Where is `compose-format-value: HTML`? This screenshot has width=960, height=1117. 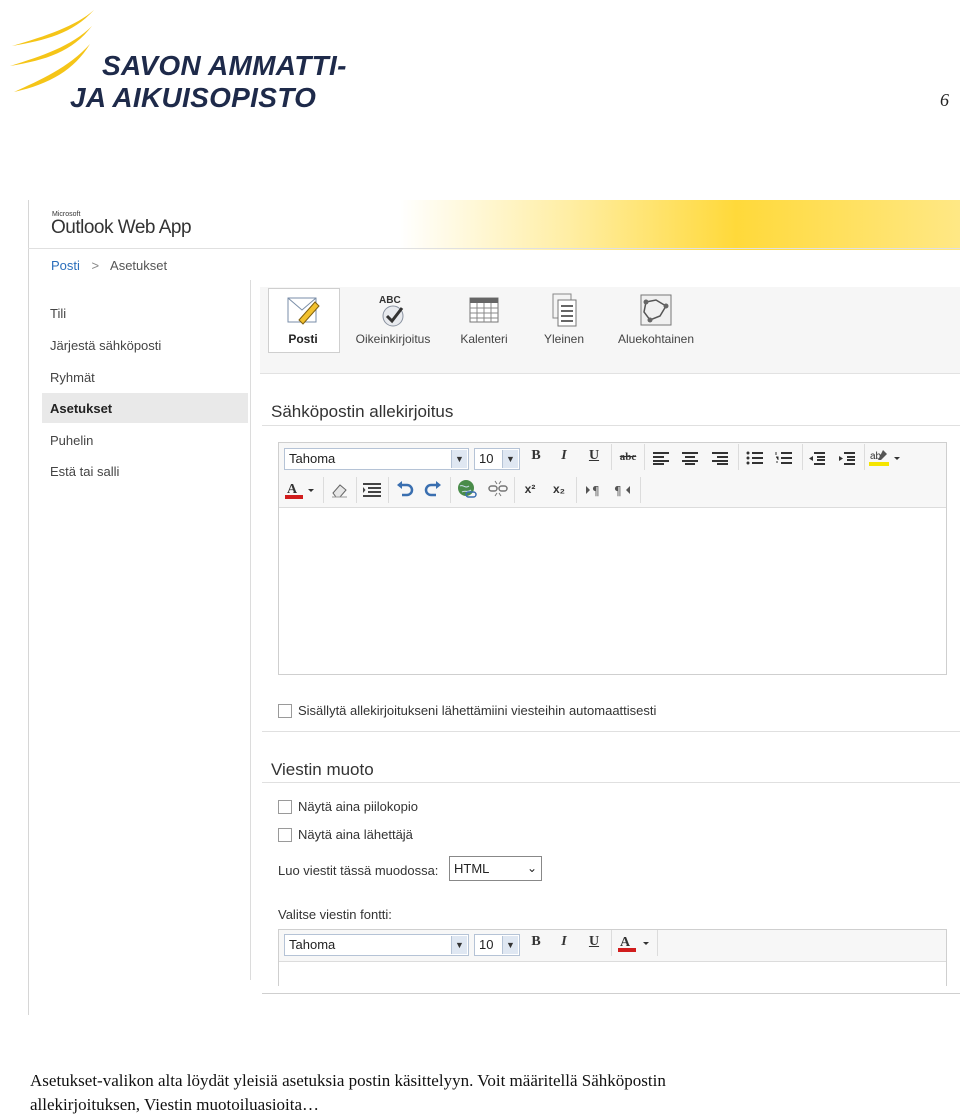
compose-format-value: HTML is located at coordinates (472, 868).